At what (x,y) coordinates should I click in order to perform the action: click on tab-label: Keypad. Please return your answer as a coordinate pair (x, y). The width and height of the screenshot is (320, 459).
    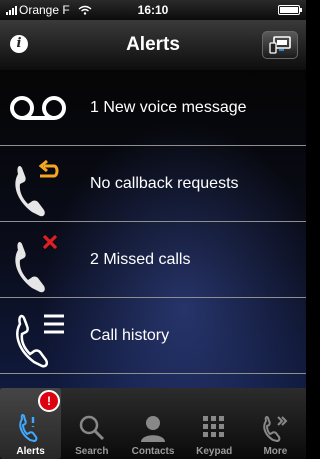
    Looking at the image, I should click on (214, 451).